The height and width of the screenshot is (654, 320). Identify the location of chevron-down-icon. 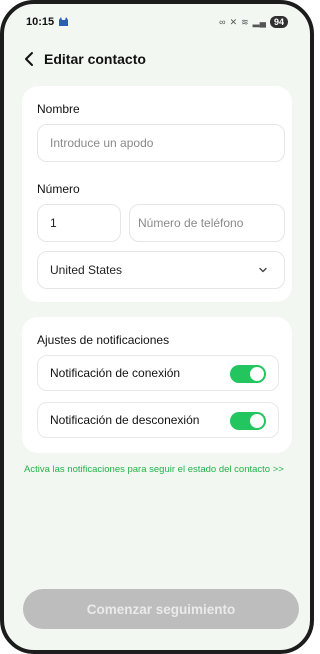
(263, 270).